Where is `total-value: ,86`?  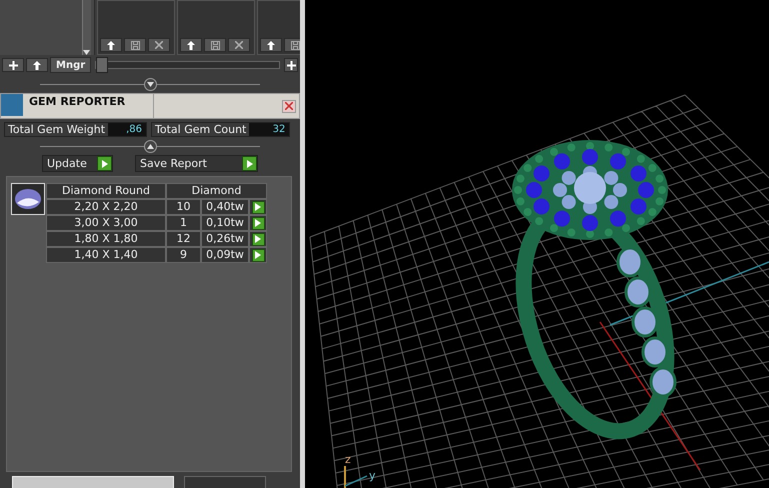
total-value: ,86 is located at coordinates (127, 129).